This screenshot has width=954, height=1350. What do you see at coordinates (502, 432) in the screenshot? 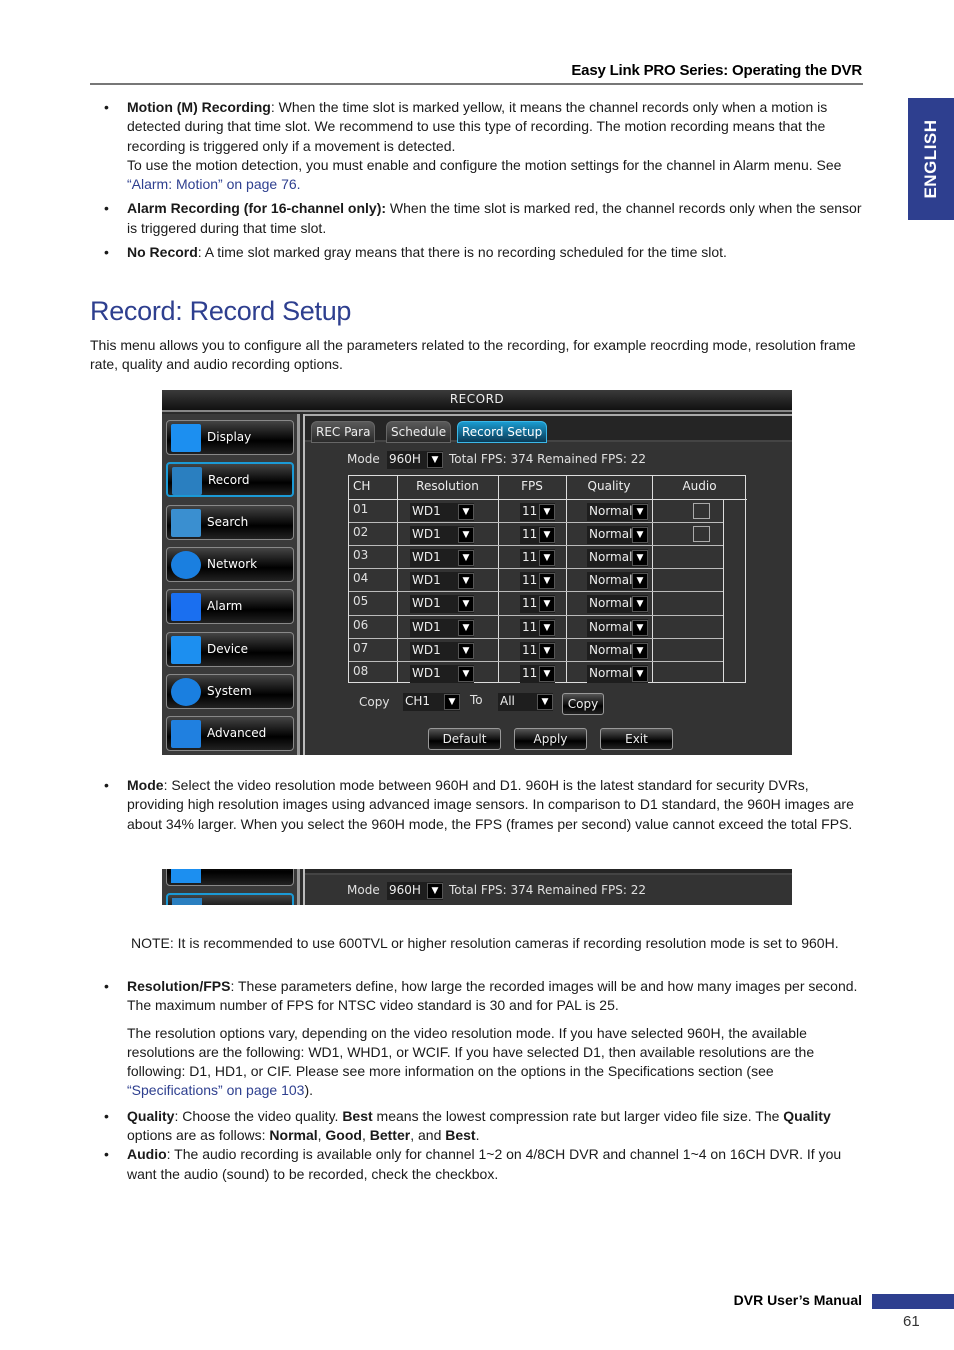
I see `tab-record-setup: Record Setup` at bounding box center [502, 432].